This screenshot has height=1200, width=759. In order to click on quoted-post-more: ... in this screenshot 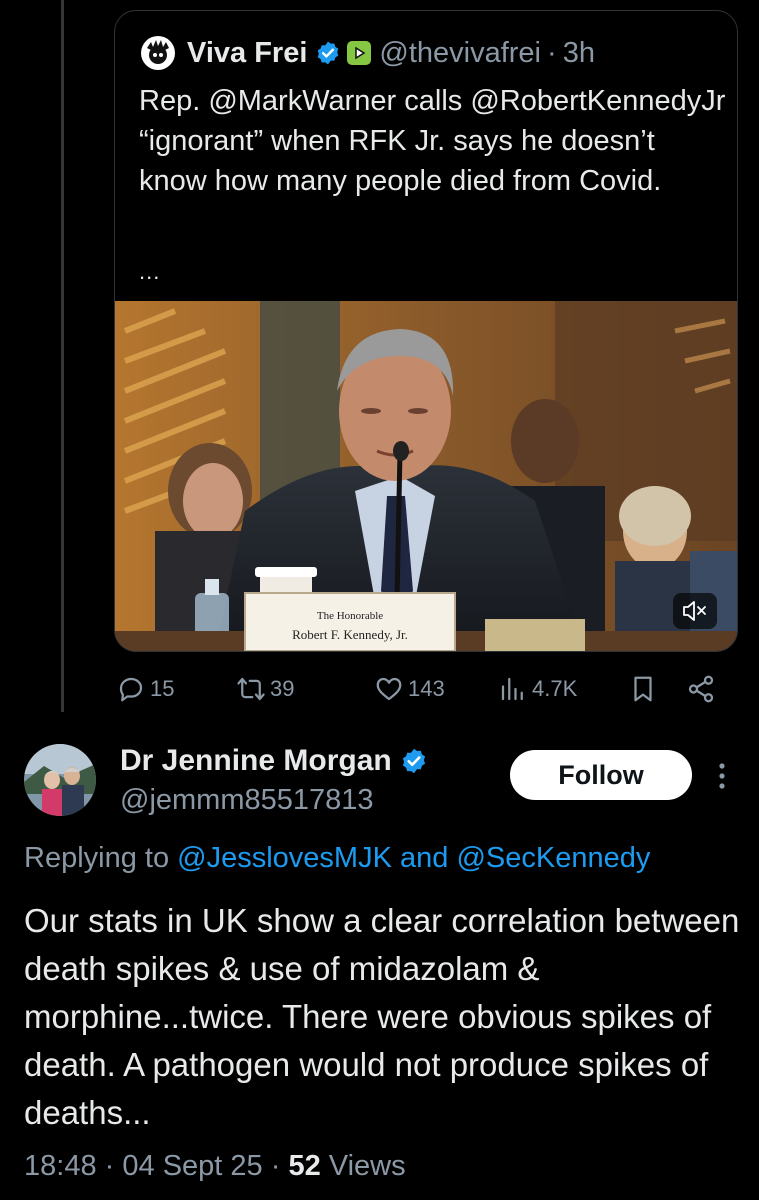, I will do `click(150, 271)`.